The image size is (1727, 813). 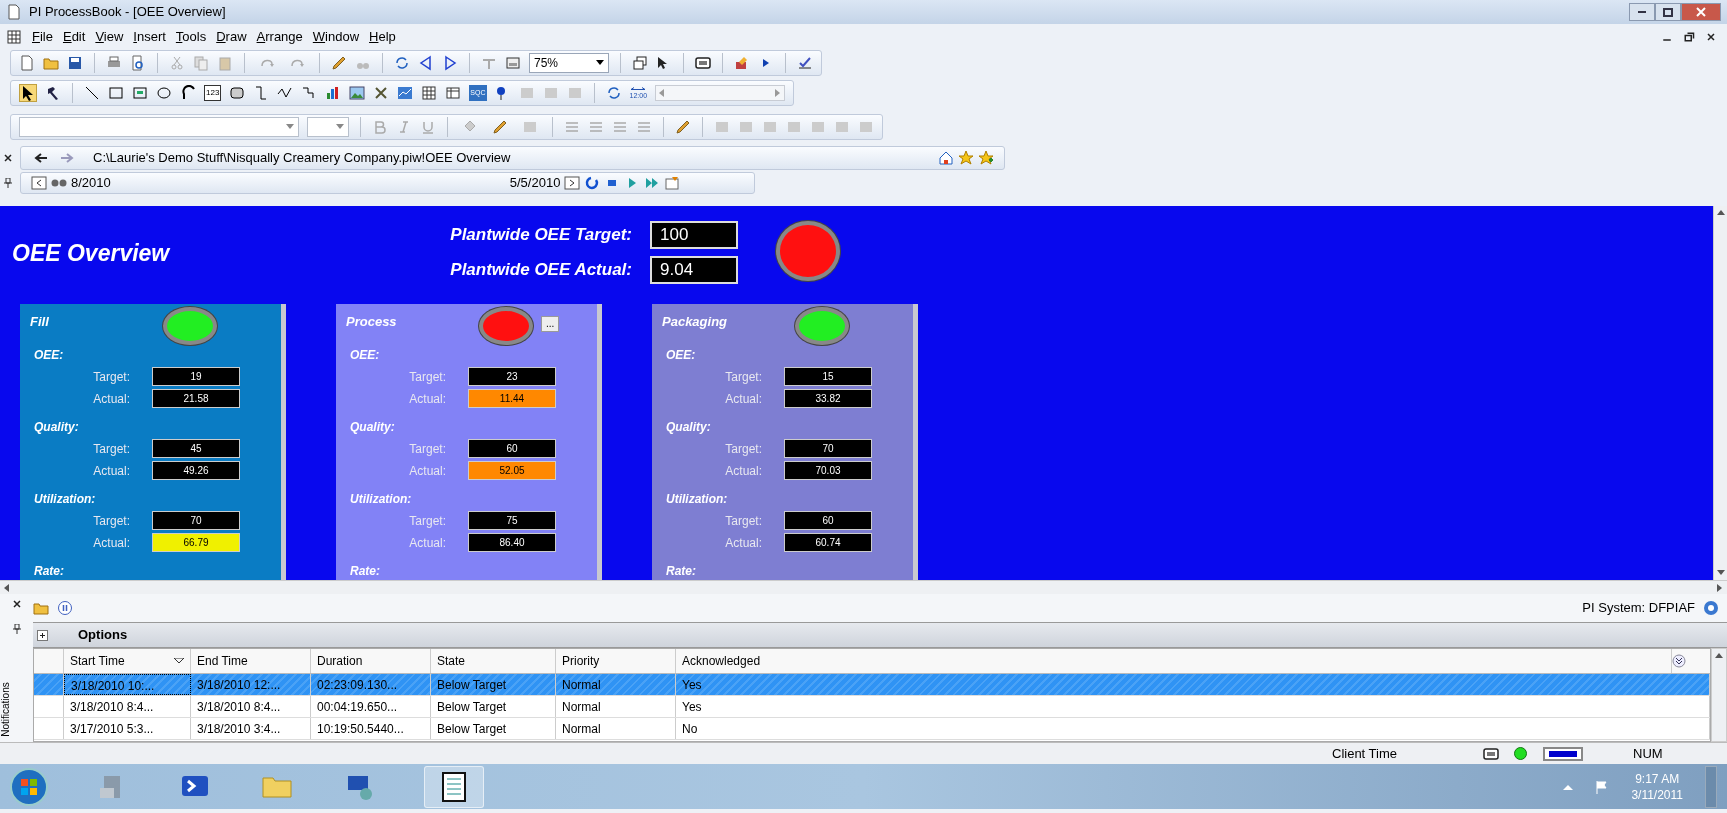 I want to click on save-icon, so click(x=75, y=63).